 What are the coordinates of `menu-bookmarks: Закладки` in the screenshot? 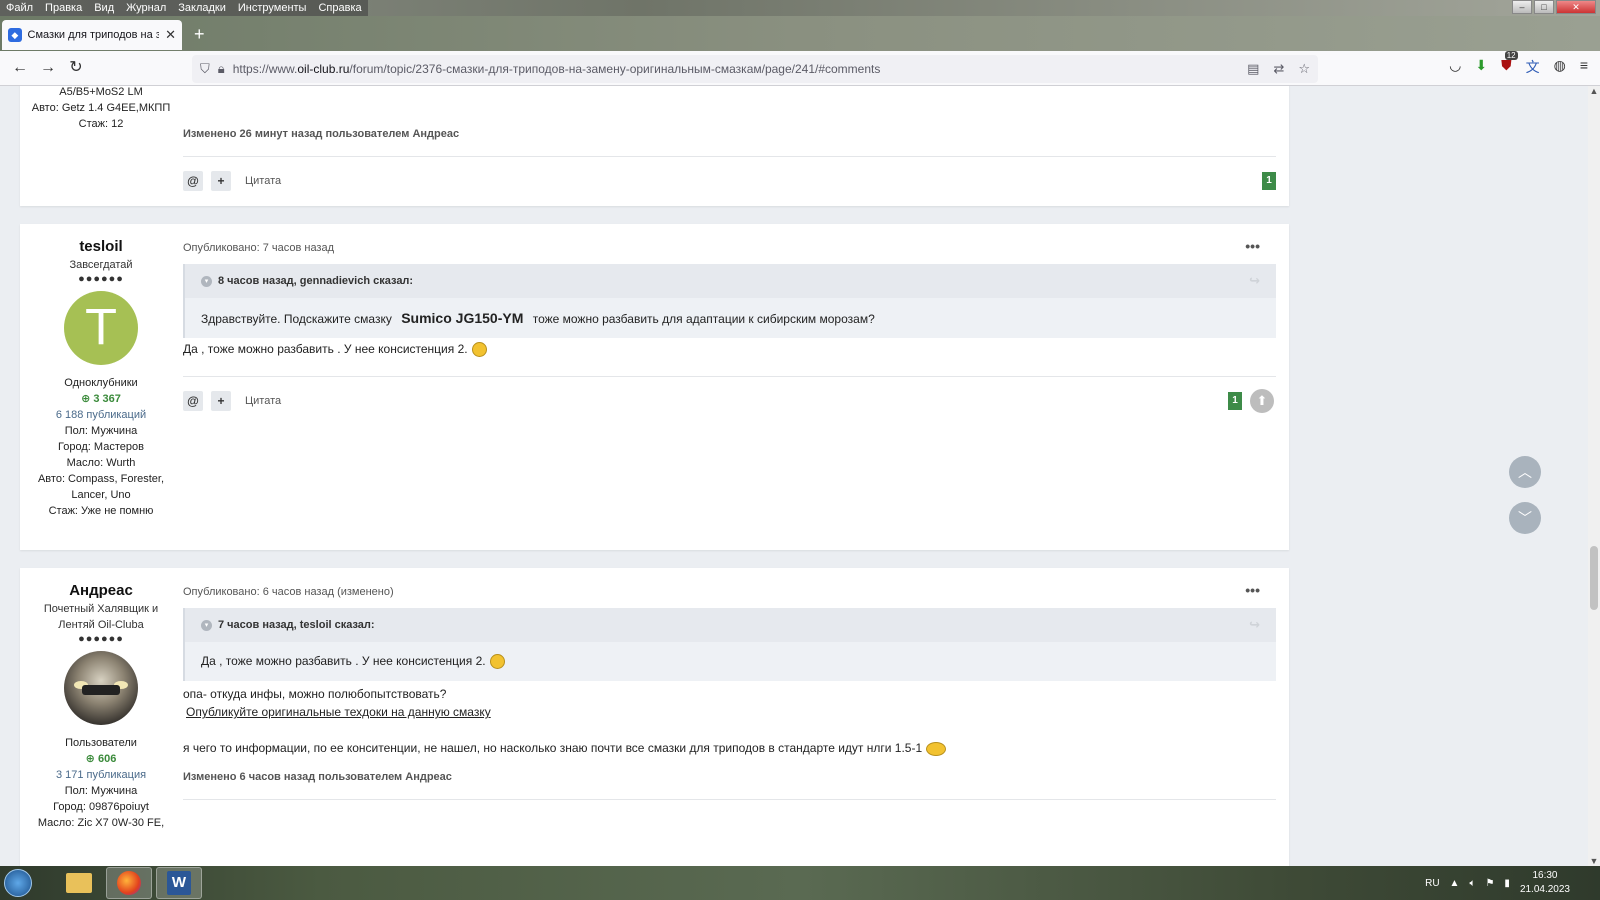 It's located at (202, 8).